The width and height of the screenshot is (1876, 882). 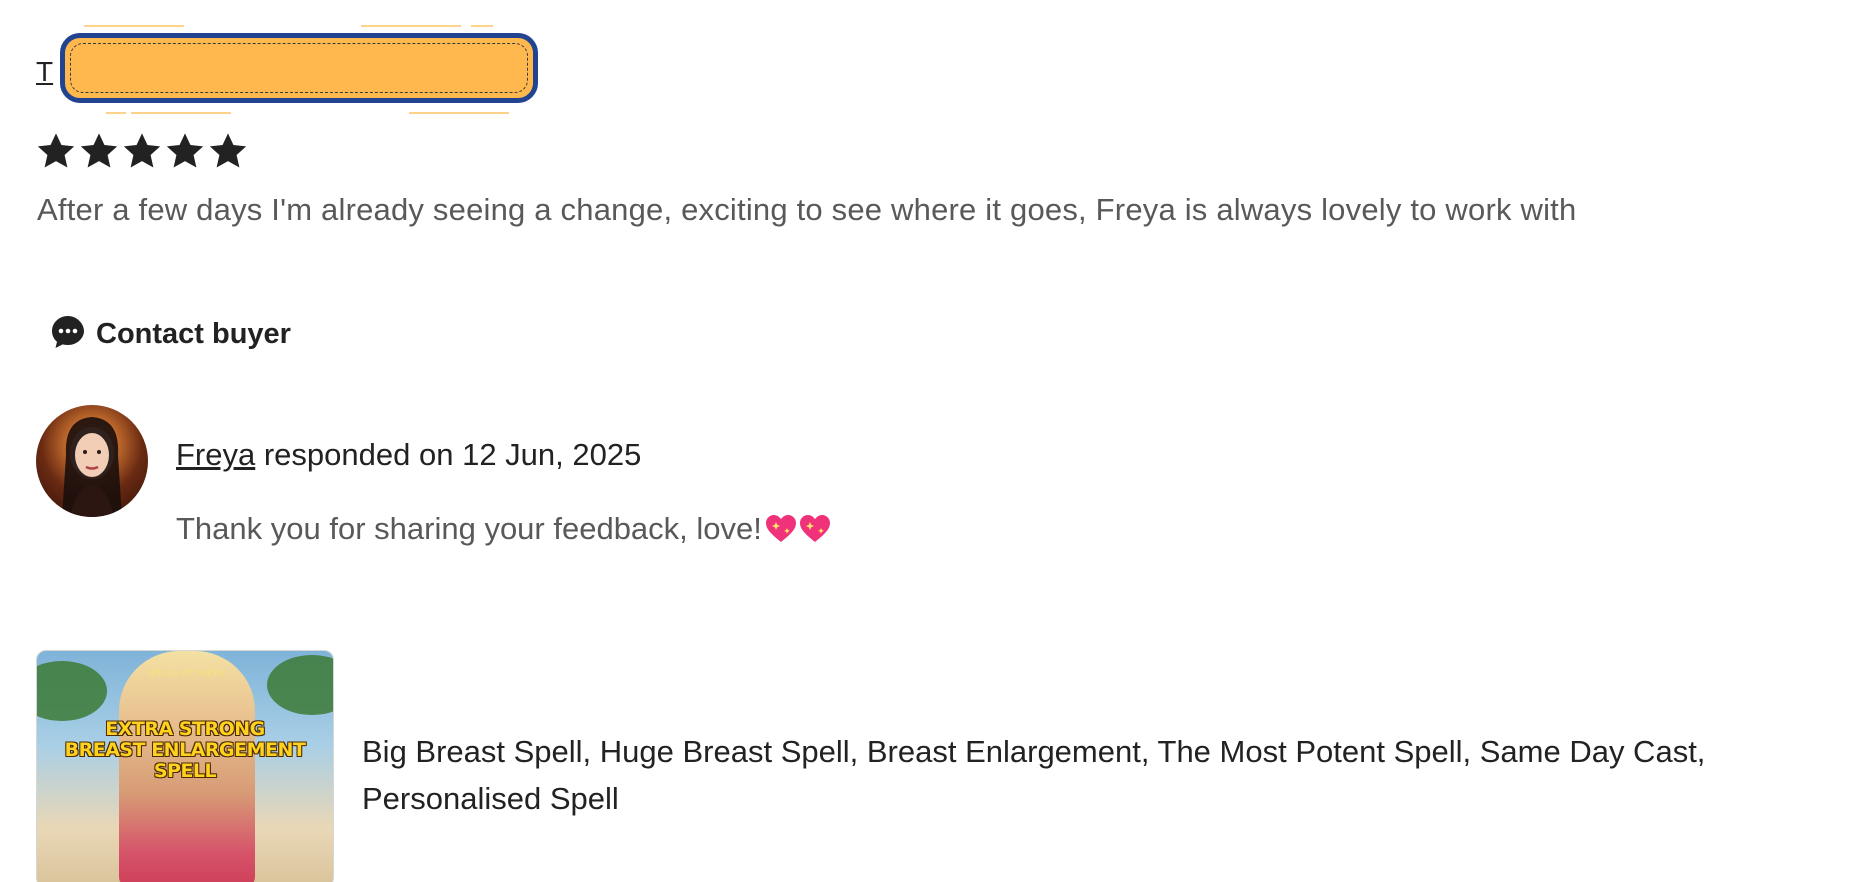 What do you see at coordinates (68, 334) in the screenshot?
I see `chat-bubble-icon` at bounding box center [68, 334].